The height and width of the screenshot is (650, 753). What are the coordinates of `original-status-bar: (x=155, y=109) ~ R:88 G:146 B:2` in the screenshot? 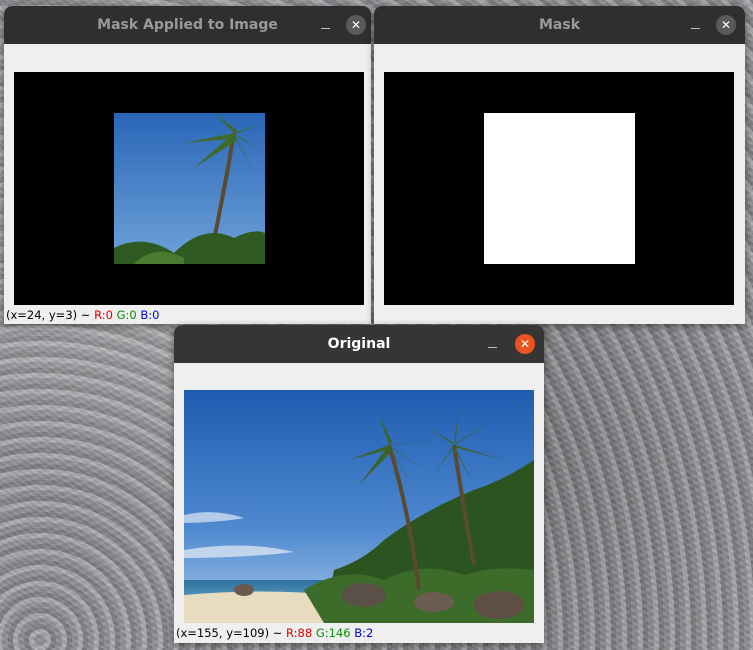 It's located at (274, 633).